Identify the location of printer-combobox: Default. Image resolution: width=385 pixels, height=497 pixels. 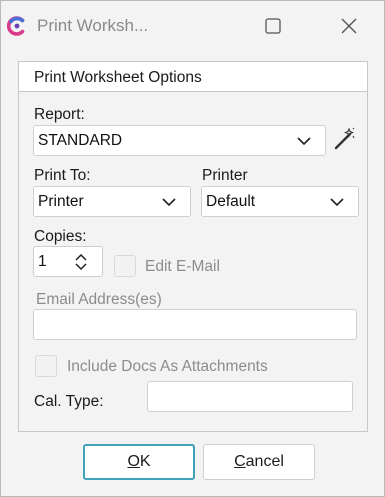
(280, 201).